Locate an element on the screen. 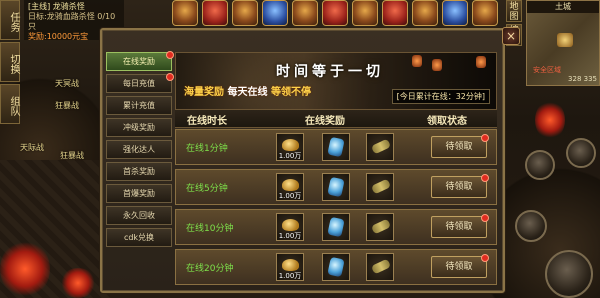  menu-item-label: 每日充值 is located at coordinates (139, 83).